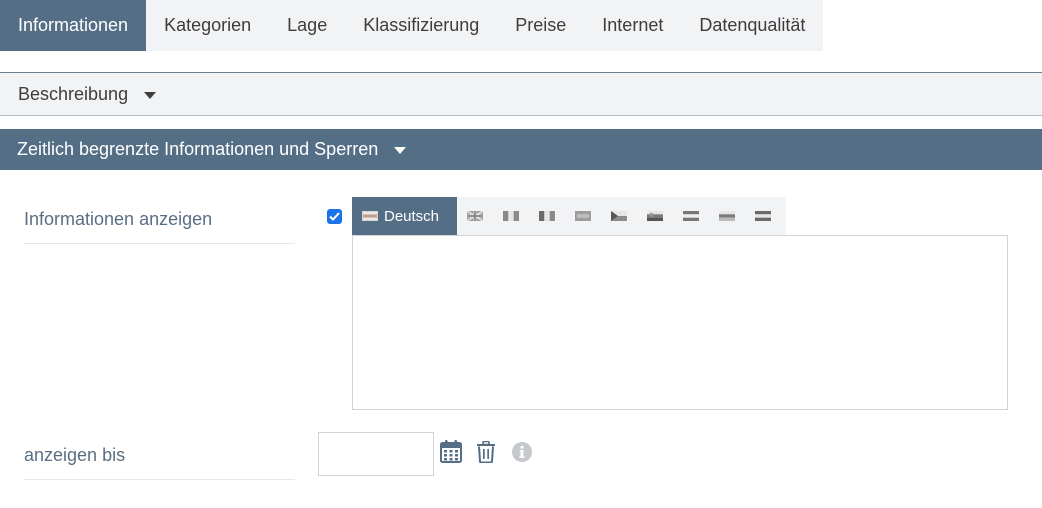  What do you see at coordinates (207, 25) in the screenshot?
I see `tab-kategorien: Kategorien` at bounding box center [207, 25].